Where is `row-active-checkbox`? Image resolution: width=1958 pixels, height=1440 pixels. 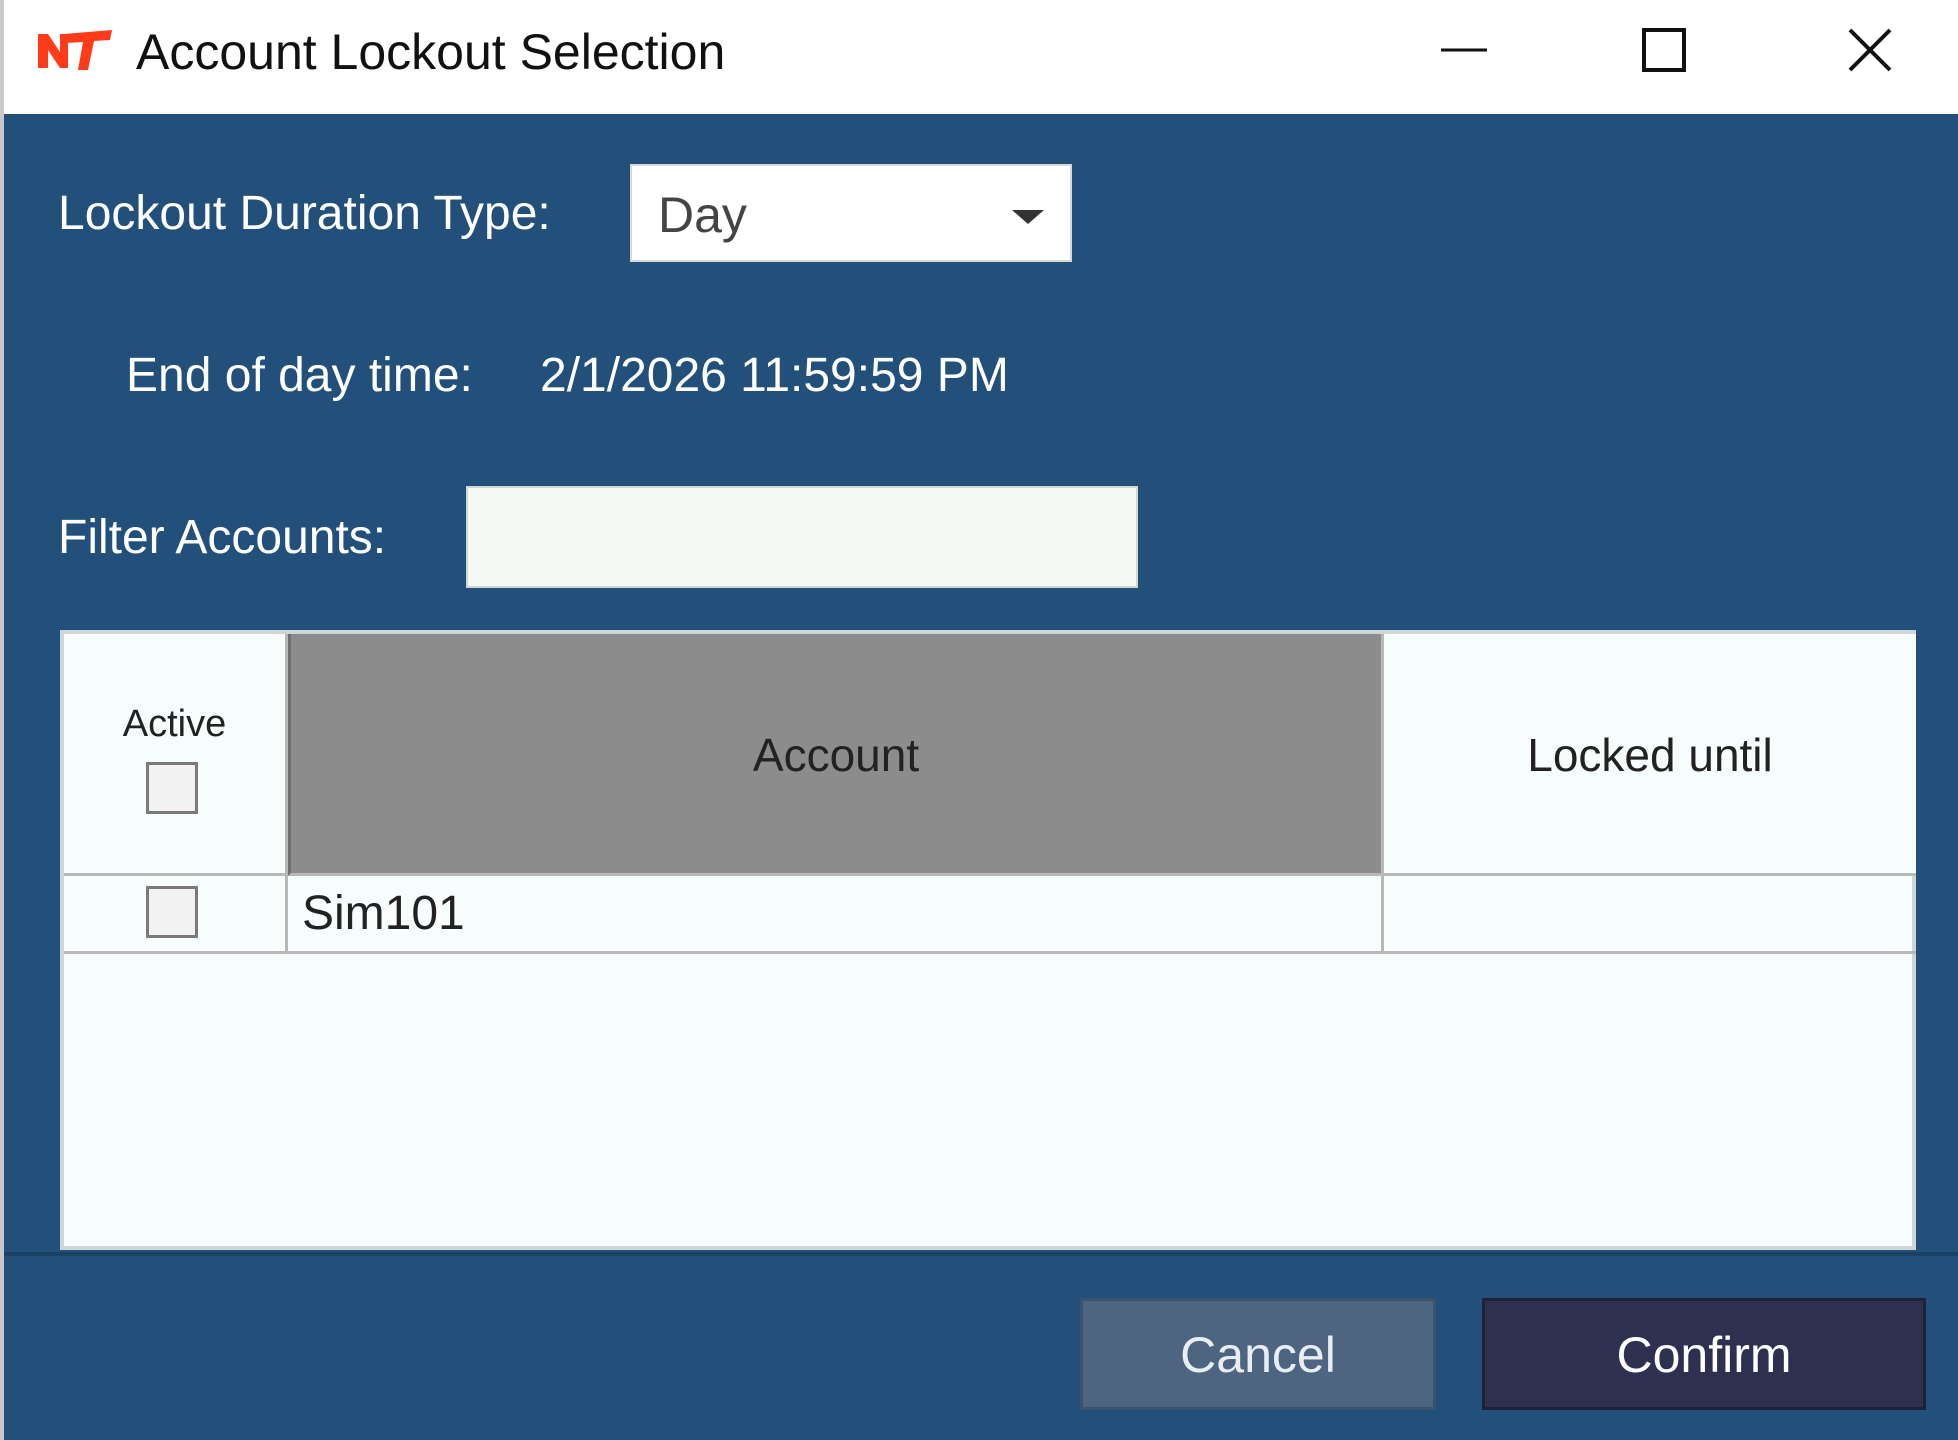 row-active-checkbox is located at coordinates (172, 912).